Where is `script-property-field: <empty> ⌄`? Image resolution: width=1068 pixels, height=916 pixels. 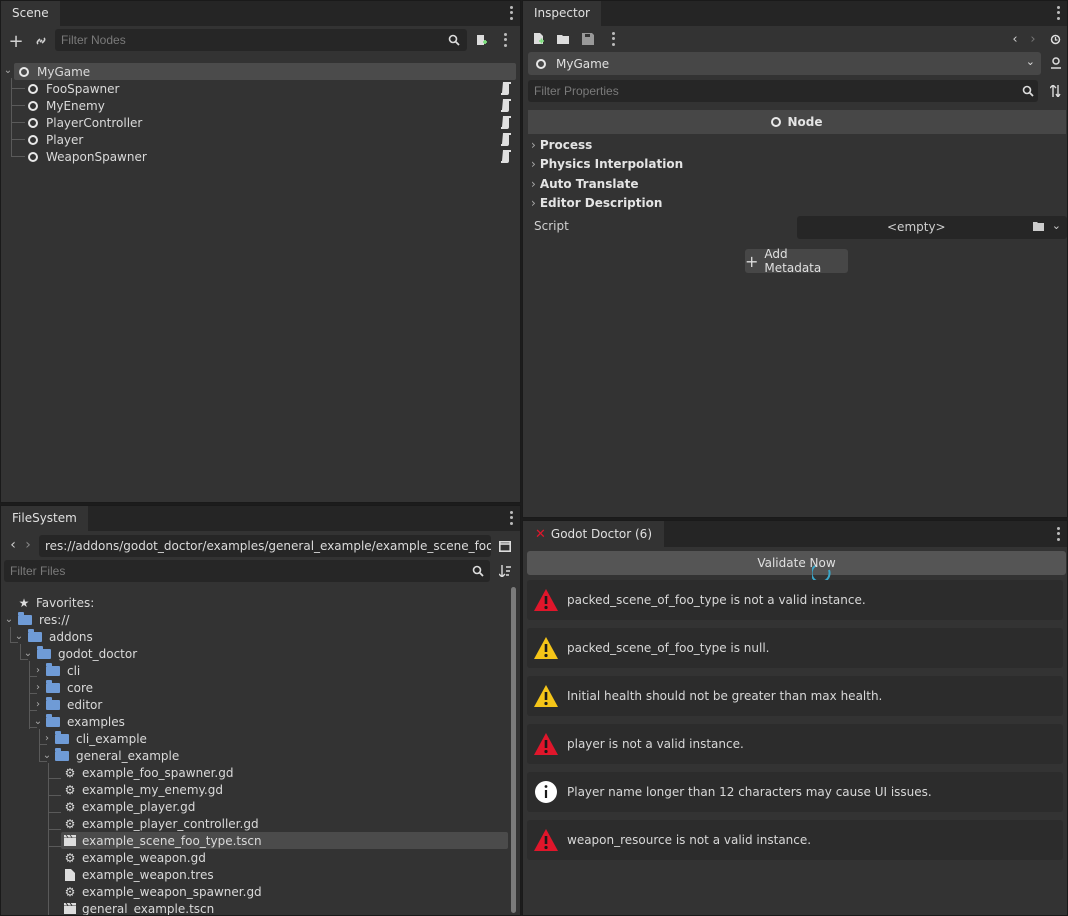 script-property-field: <empty> ⌄ is located at coordinates (932, 227).